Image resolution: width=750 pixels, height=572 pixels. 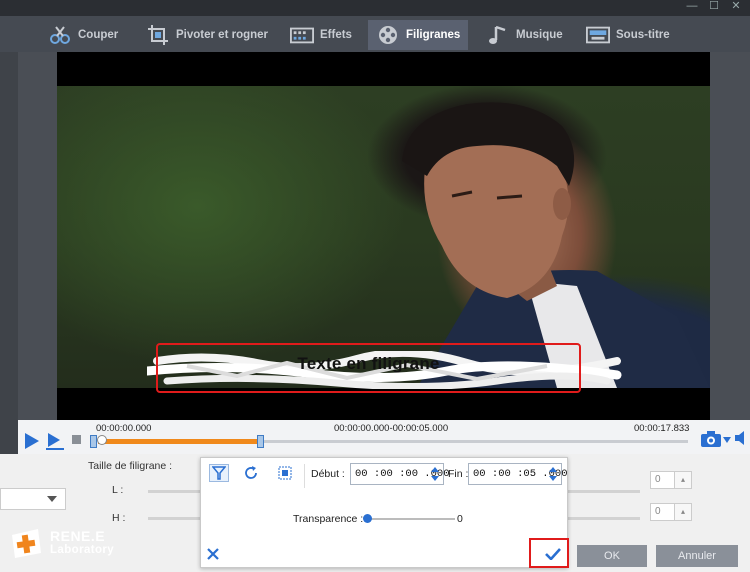 What do you see at coordinates (388, 35) in the screenshot?
I see `film-reel-icon` at bounding box center [388, 35].